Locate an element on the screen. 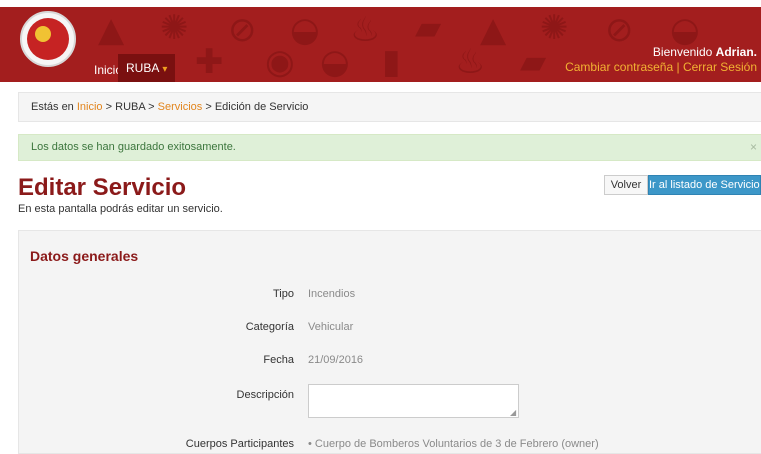  page-title: Editar Servicio is located at coordinates (102, 187).